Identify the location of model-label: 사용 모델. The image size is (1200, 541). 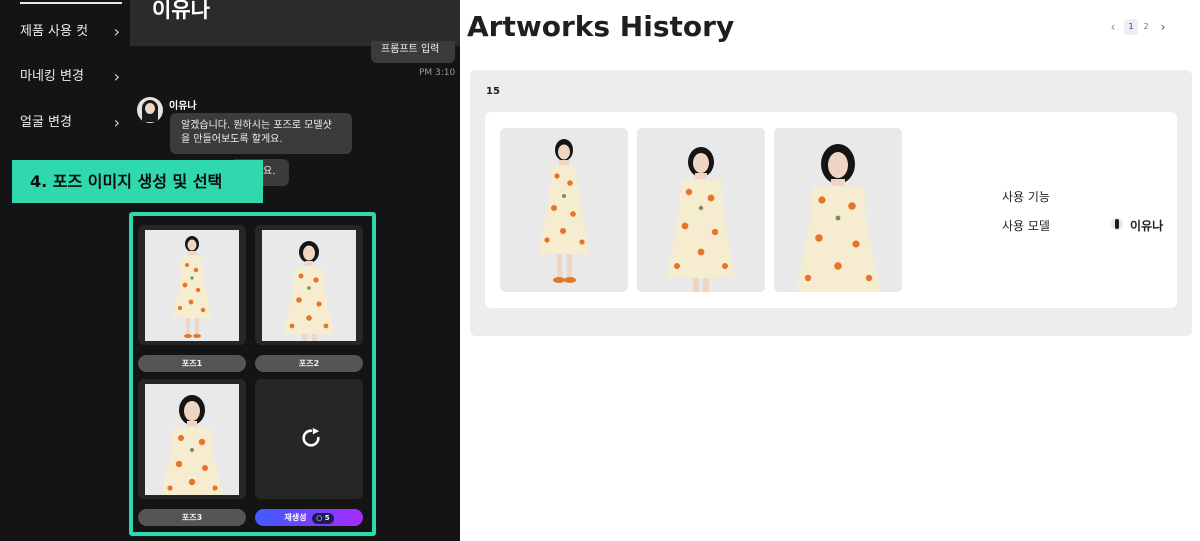
(1026, 226).